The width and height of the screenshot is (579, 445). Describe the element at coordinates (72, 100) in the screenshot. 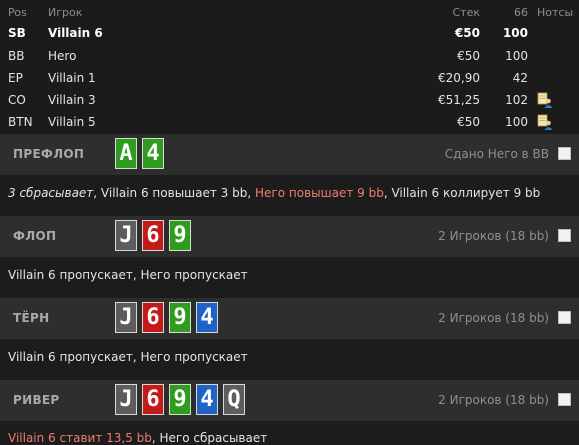

I see `player-name: Villain 3` at that location.